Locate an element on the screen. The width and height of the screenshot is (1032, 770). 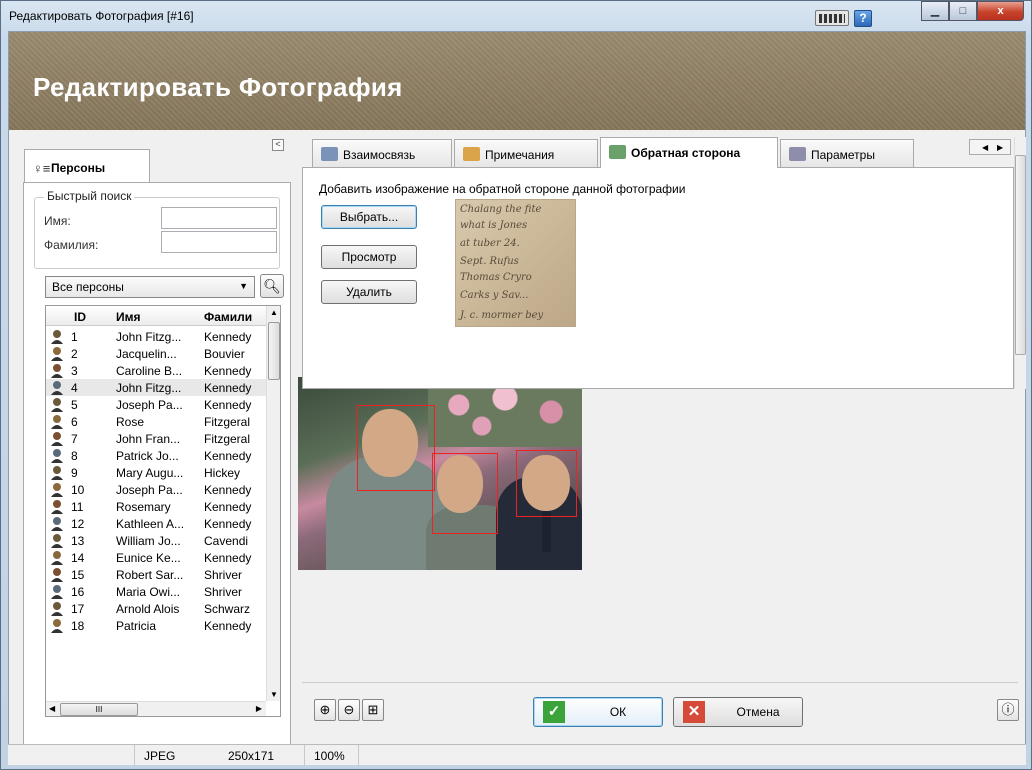
cancel-button: ✕ Отмена is located at coordinates (738, 712).